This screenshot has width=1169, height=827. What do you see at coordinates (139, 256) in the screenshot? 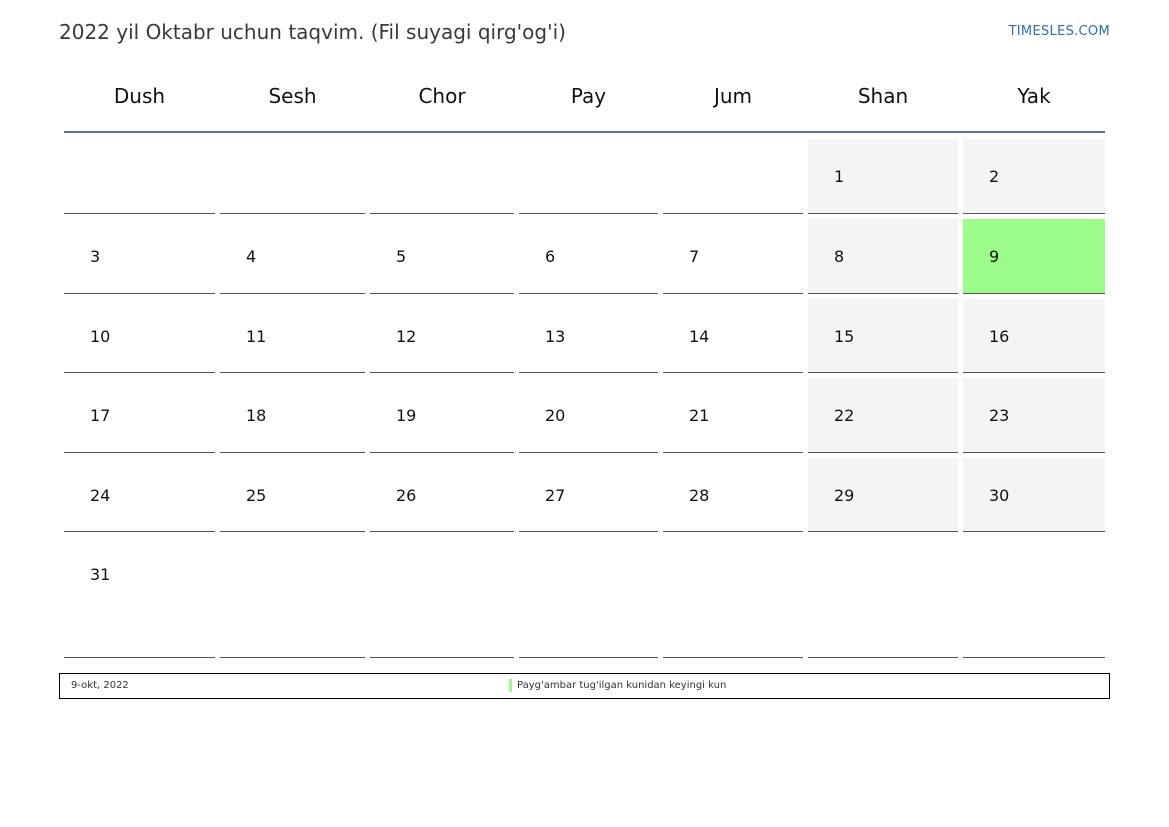
I see `day-cell-3: 3` at bounding box center [139, 256].